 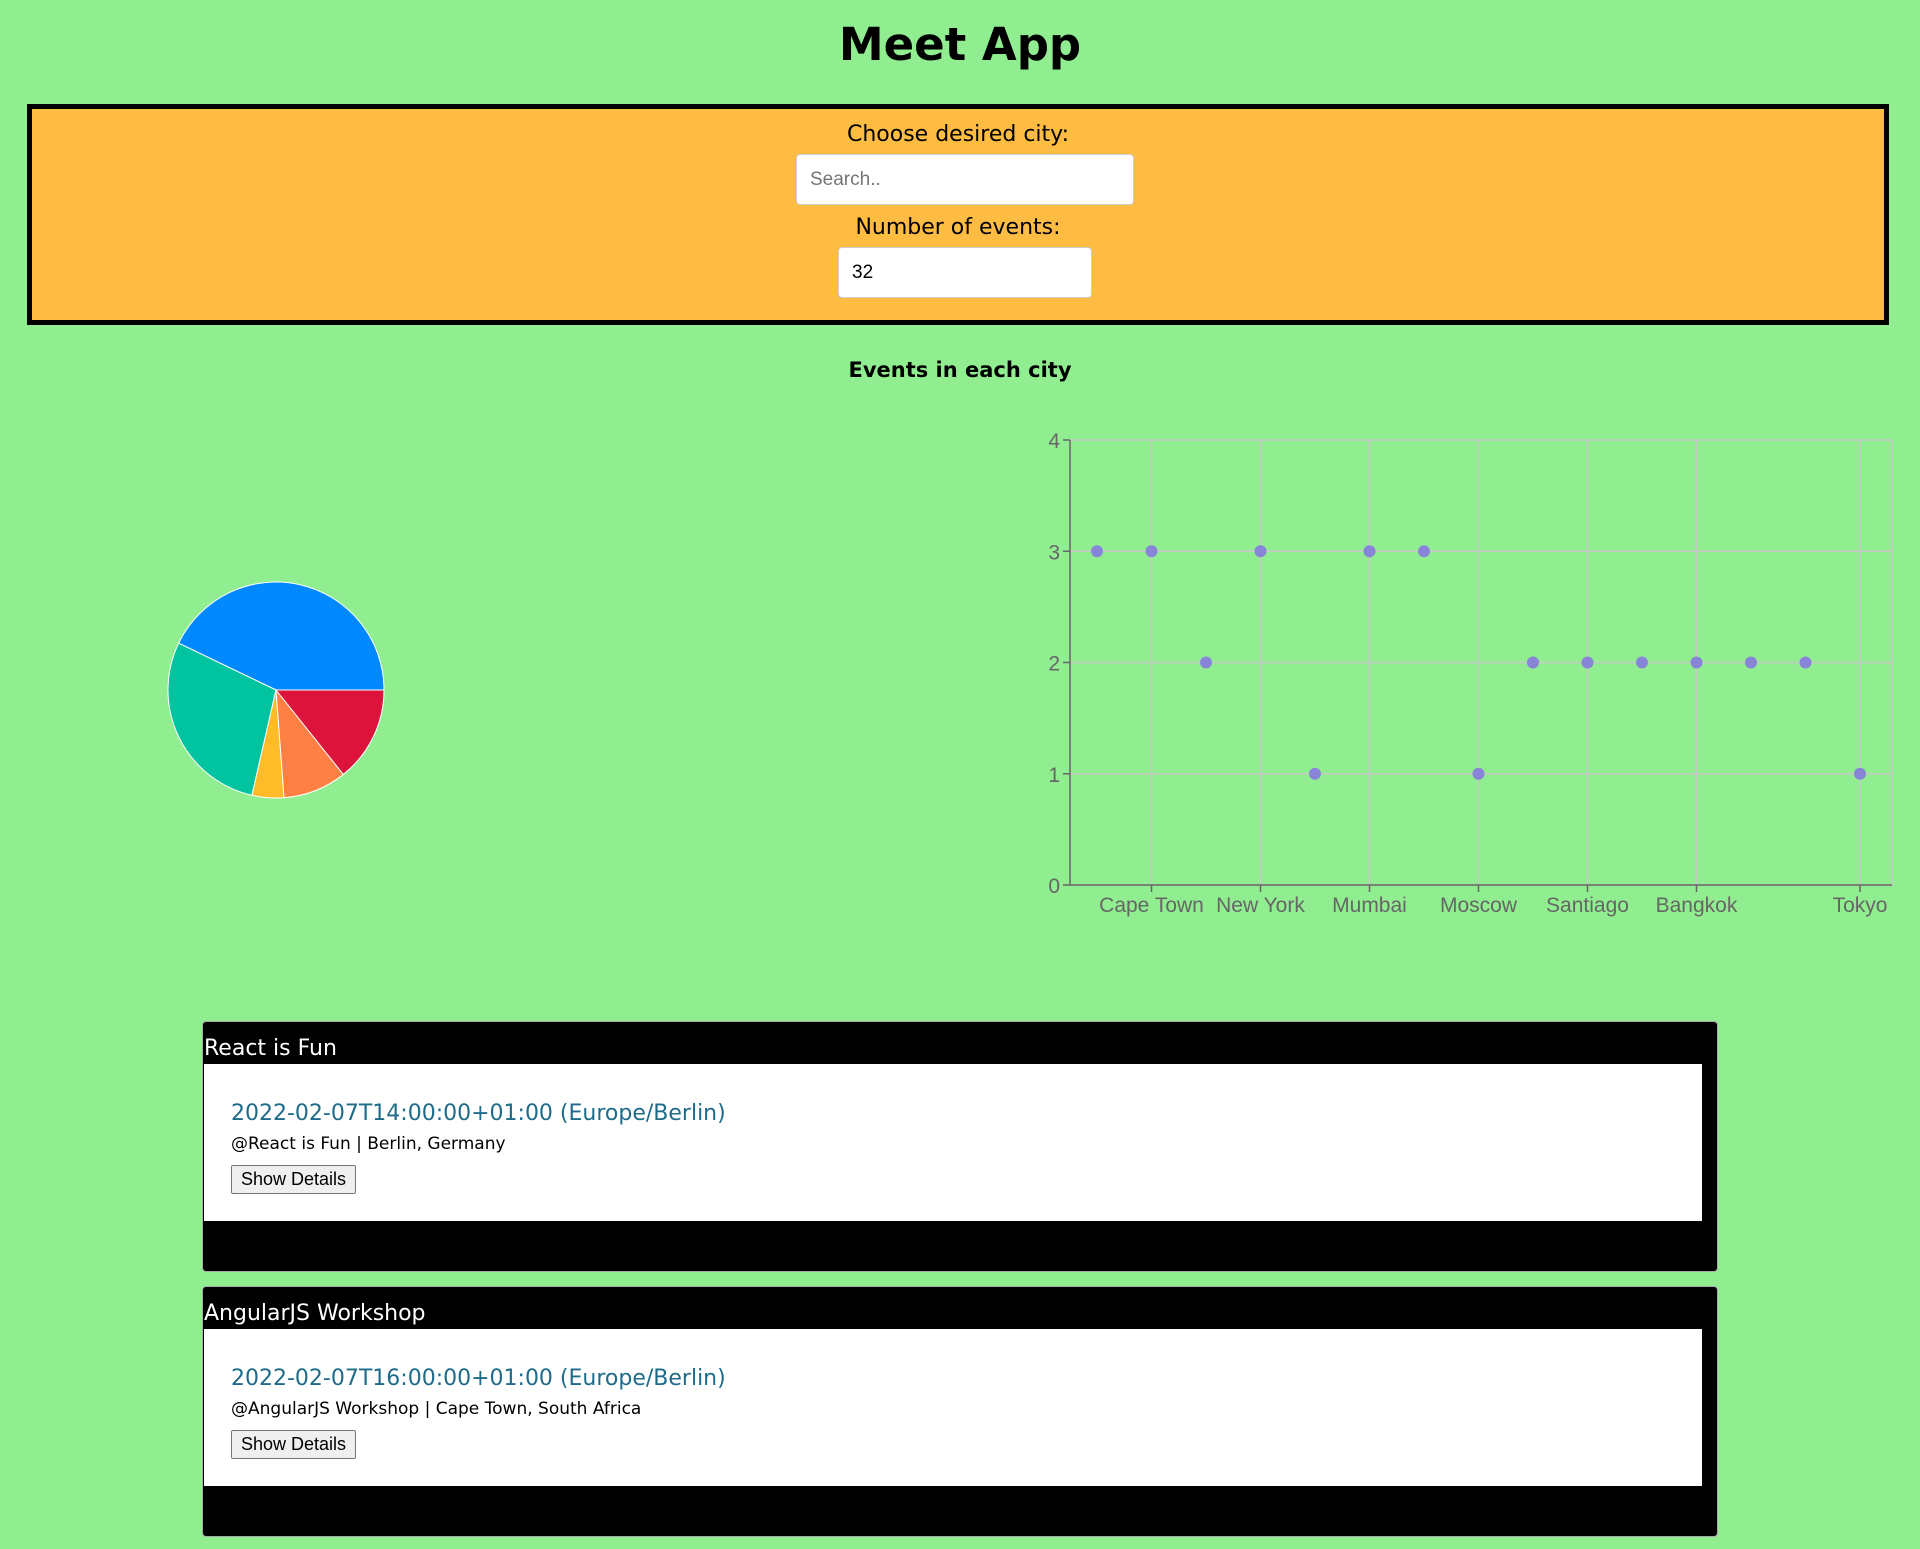 What do you see at coordinates (1054, 664) in the screenshot?
I see `y-tick-label: 2` at bounding box center [1054, 664].